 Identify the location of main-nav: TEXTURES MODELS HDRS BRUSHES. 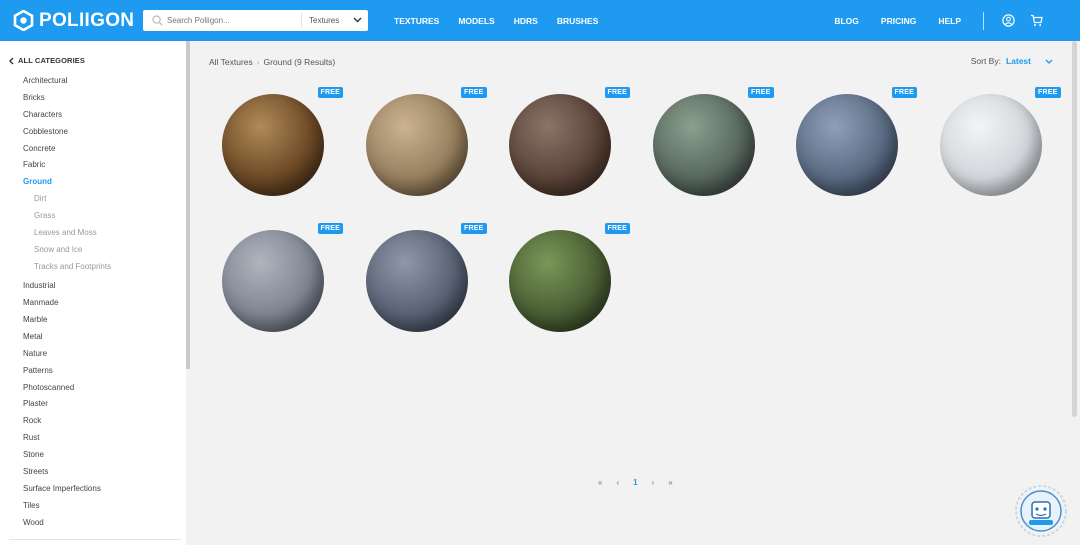
(505, 21).